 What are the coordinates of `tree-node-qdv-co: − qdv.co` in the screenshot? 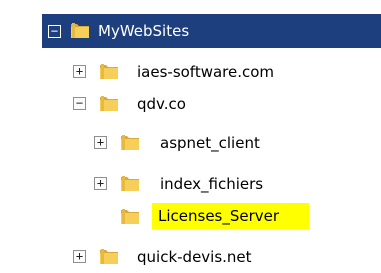 It's located at (227, 104).